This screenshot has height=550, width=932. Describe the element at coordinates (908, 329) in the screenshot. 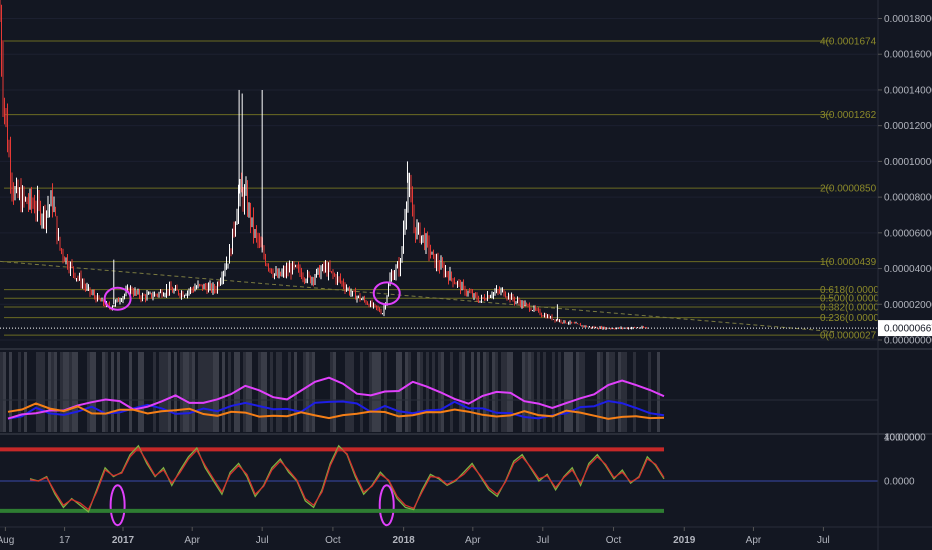

I see `current-price-label: 0.00000667` at that location.